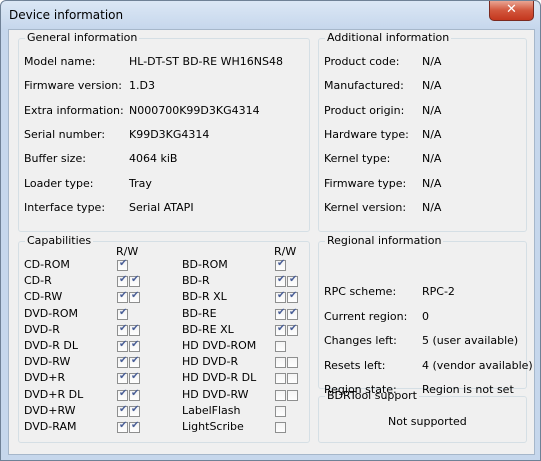 This screenshot has width=541, height=461. I want to click on regional-value: 4 (vendor available), so click(477, 365).